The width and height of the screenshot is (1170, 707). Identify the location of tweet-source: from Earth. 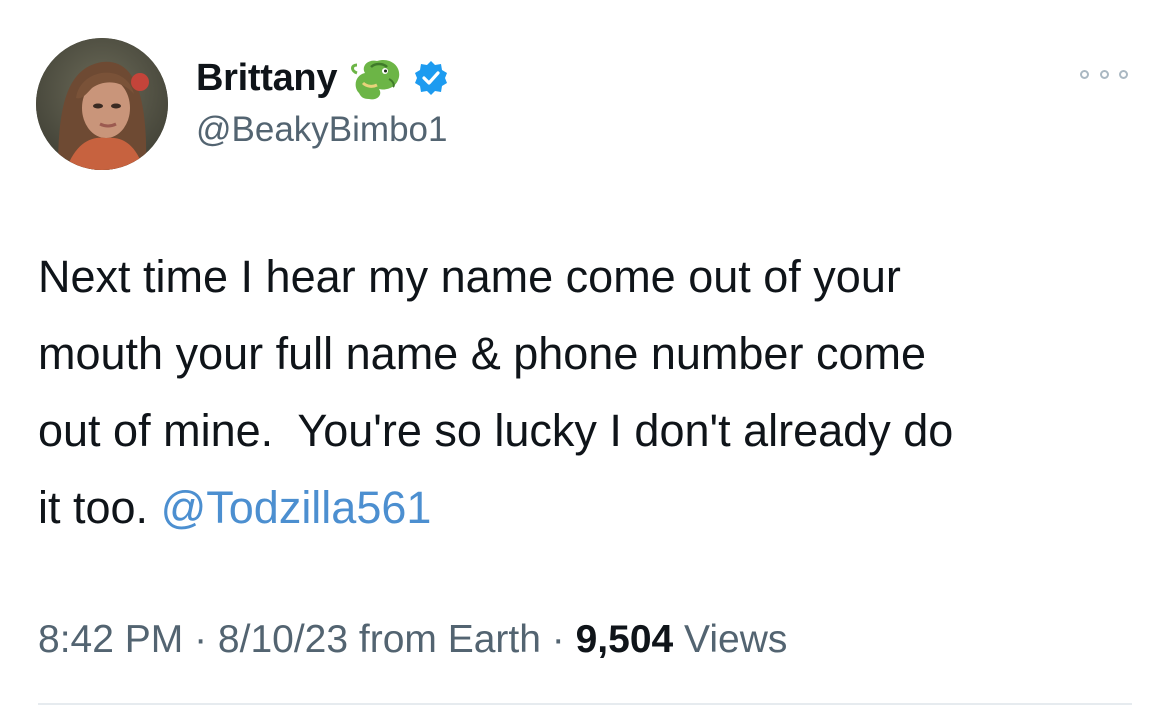
(444, 639).